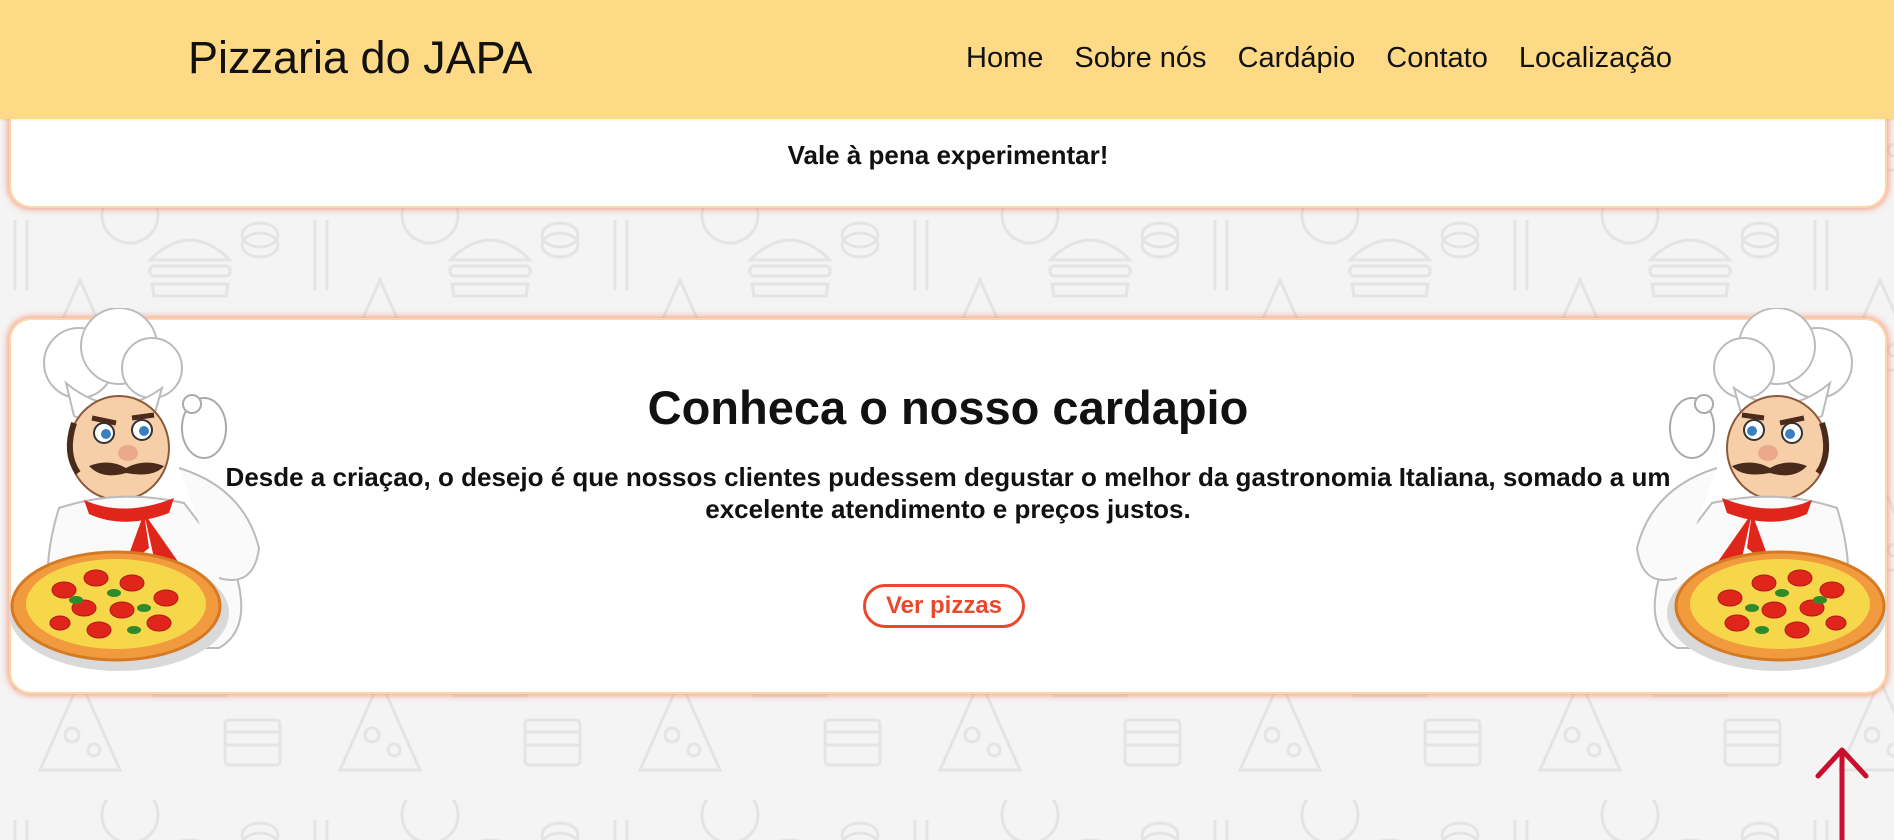 The width and height of the screenshot is (1894, 840). Describe the element at coordinates (1004, 58) in the screenshot. I see `nav-link-home: Home` at that location.